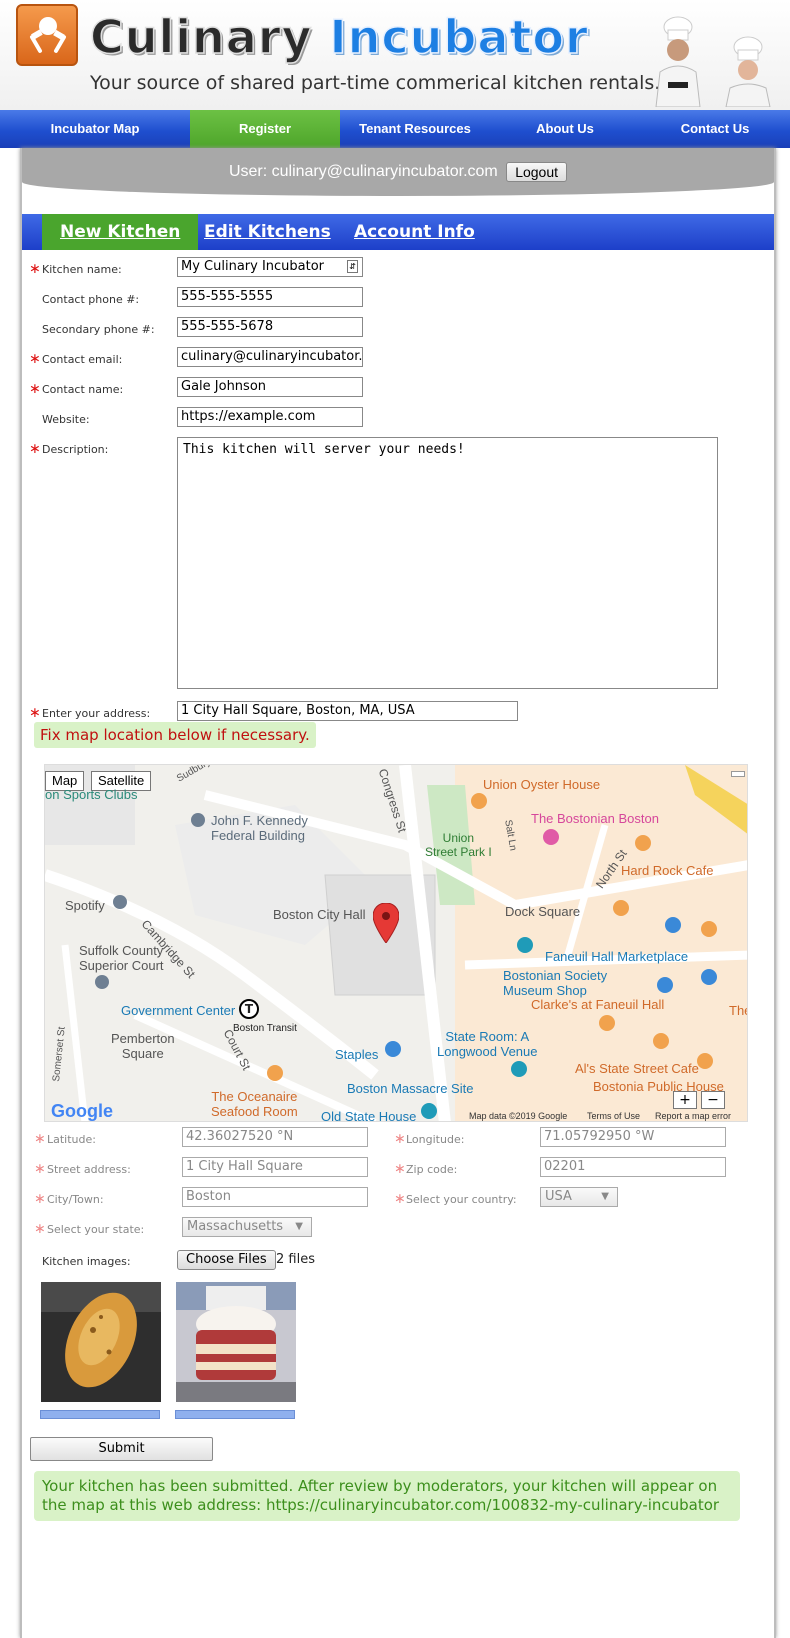  I want to click on tab-account-info: Account Info, so click(414, 232).